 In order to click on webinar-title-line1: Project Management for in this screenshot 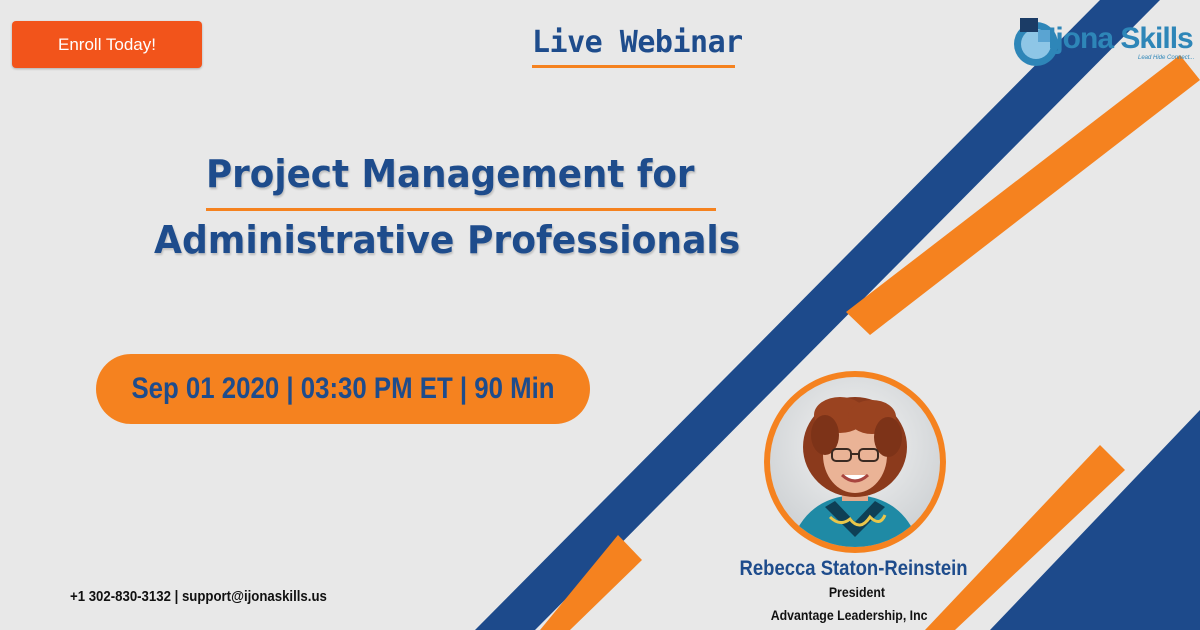, I will do `click(450, 174)`.